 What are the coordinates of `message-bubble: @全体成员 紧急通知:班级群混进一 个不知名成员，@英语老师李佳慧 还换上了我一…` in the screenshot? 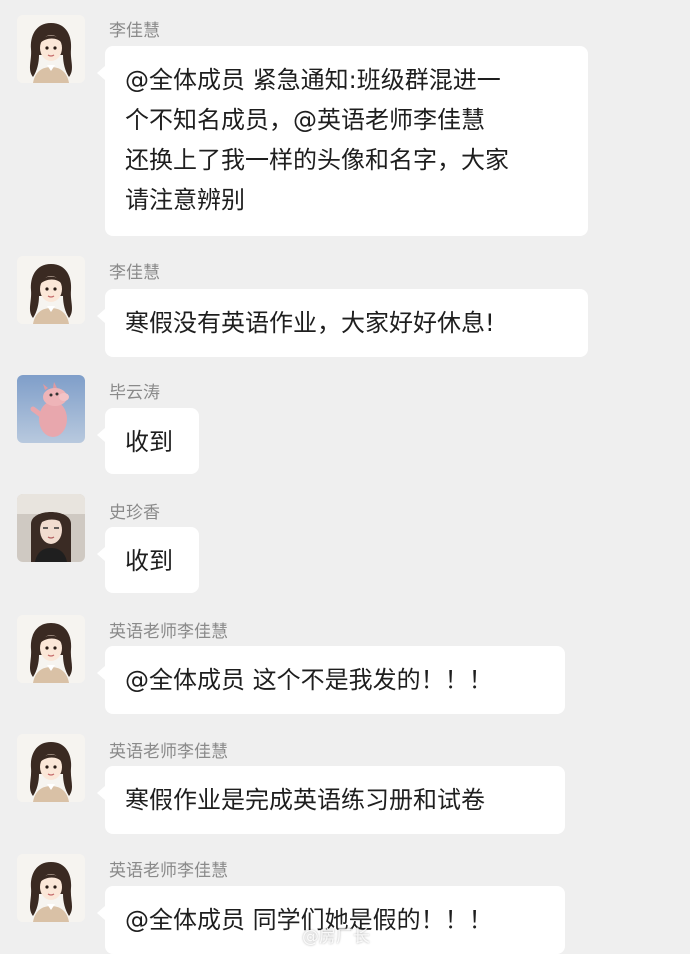 It's located at (342, 141).